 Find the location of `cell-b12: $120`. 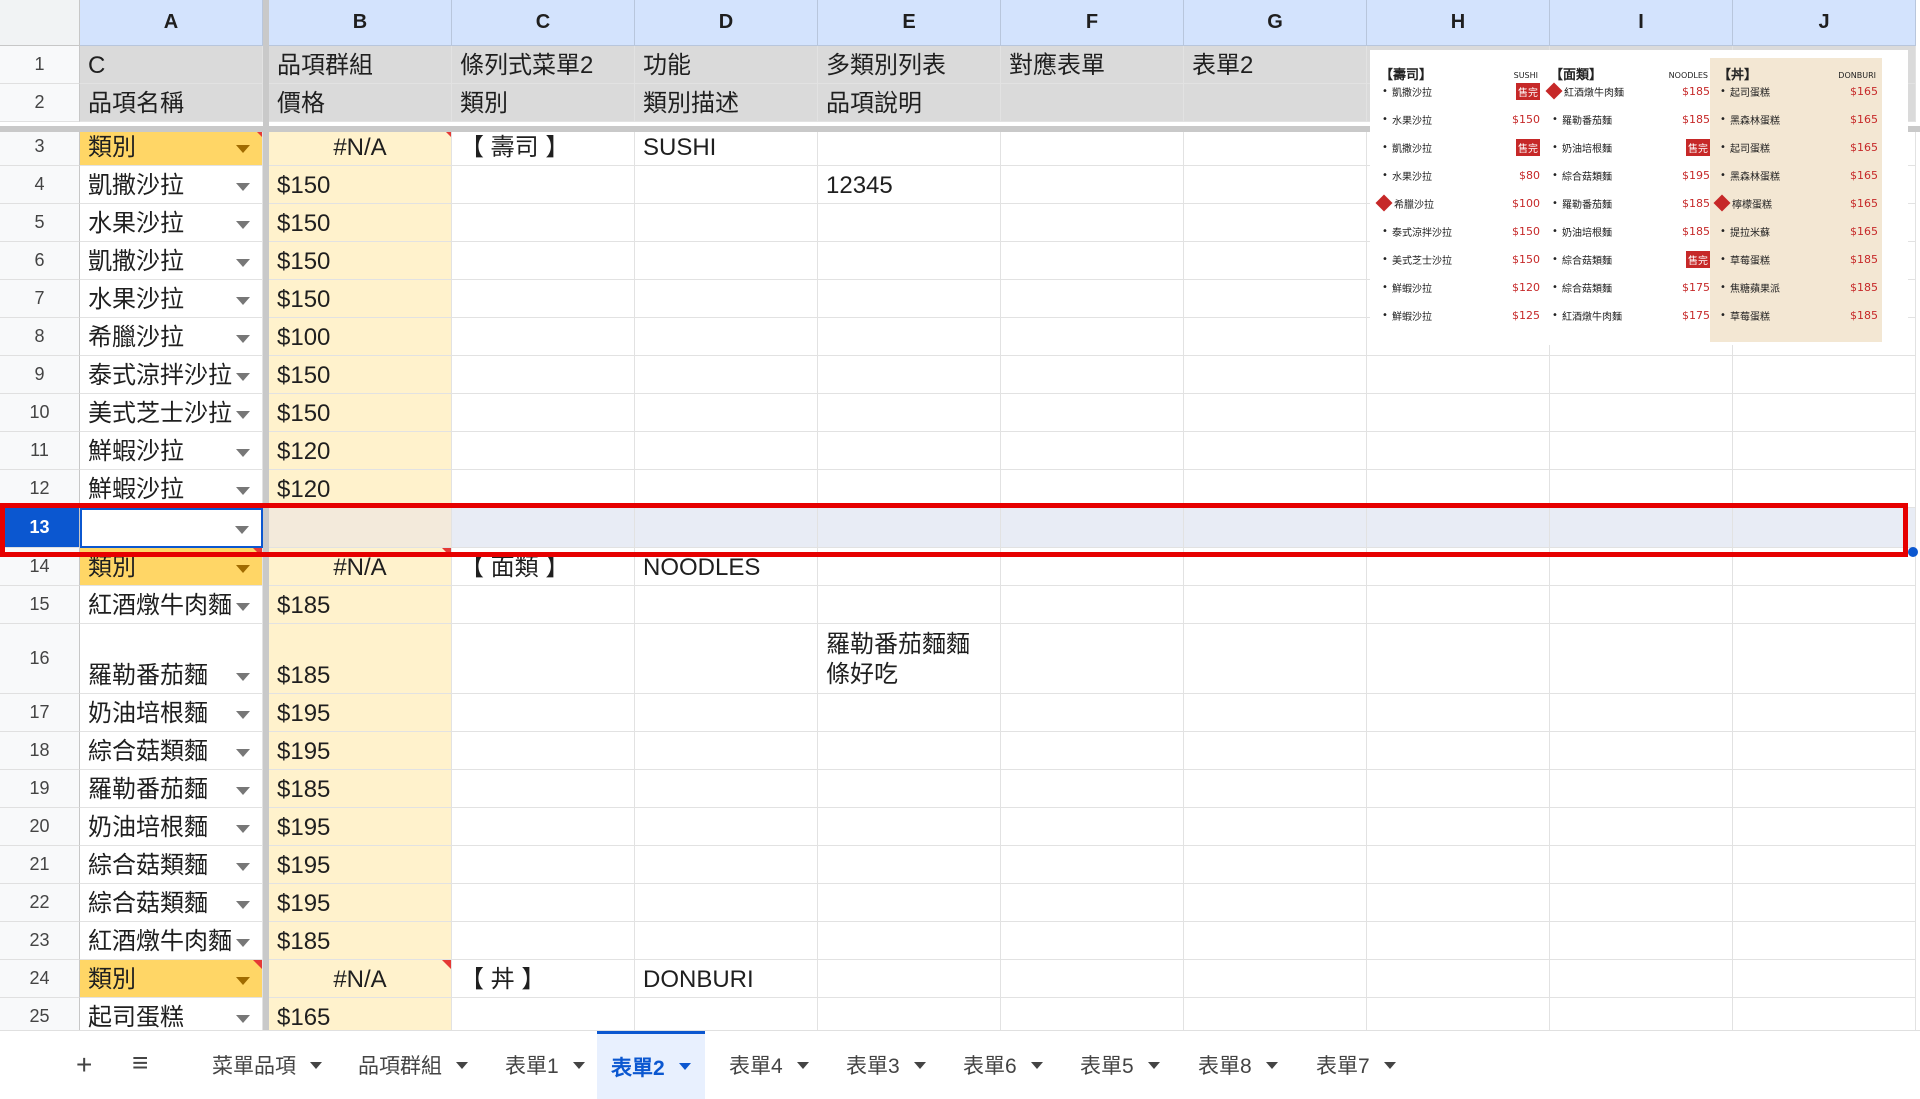

cell-b12: $120 is located at coordinates (360, 489).